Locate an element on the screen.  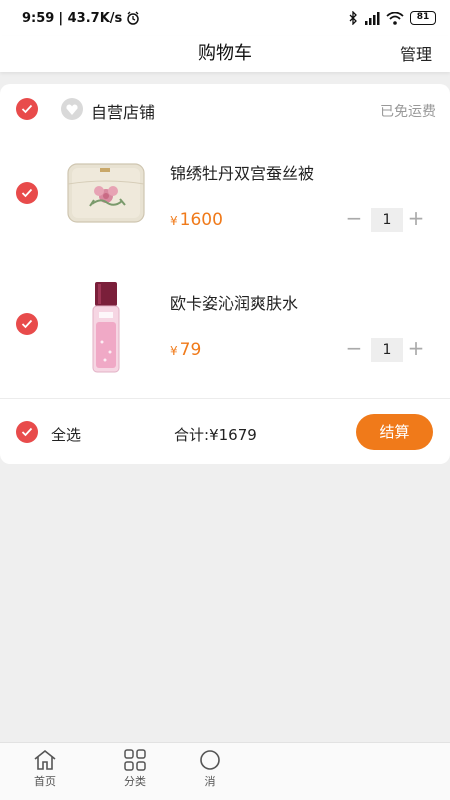
shipping-status: 已免运费 is located at coordinates (408, 112).